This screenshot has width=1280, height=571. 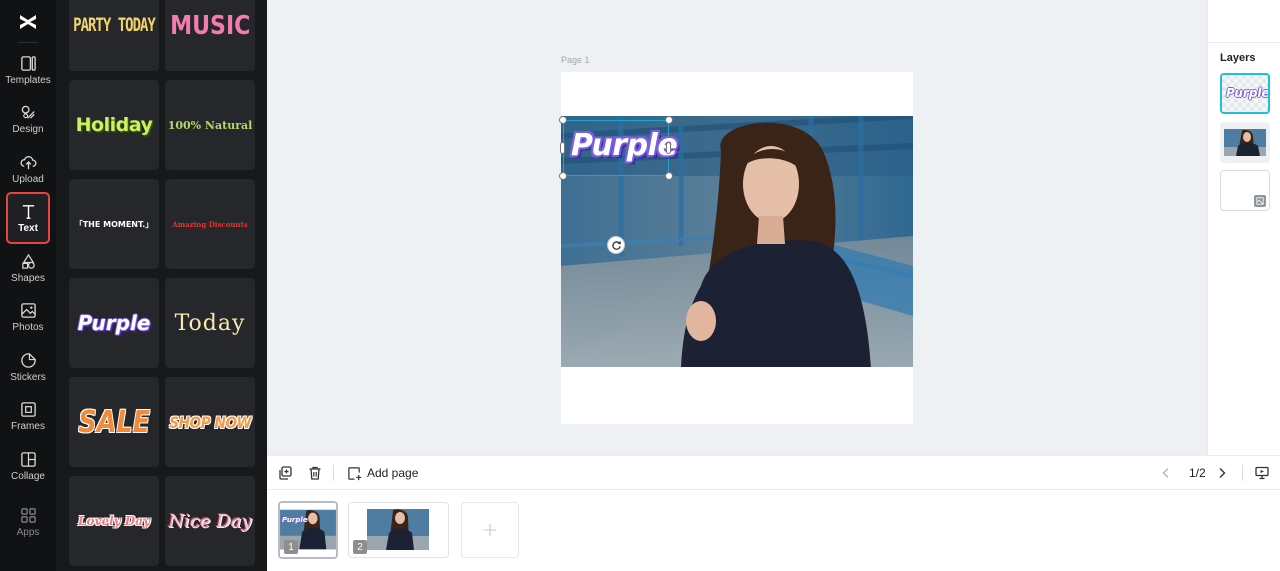 I want to click on layer-image-thumbnail, so click(x=1245, y=142).